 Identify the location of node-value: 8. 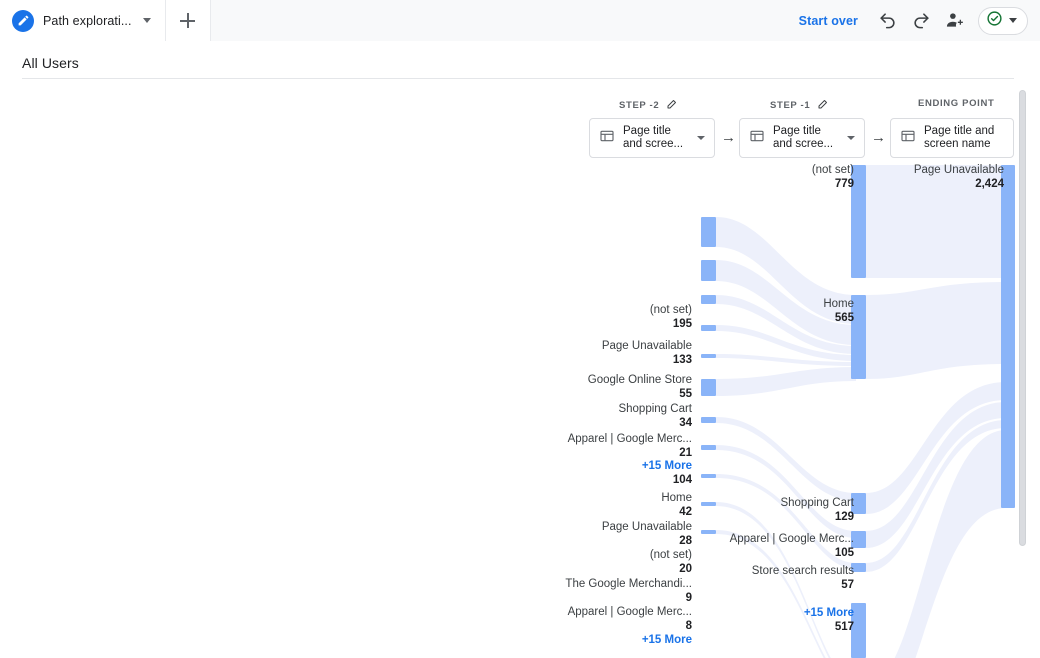
(688, 625).